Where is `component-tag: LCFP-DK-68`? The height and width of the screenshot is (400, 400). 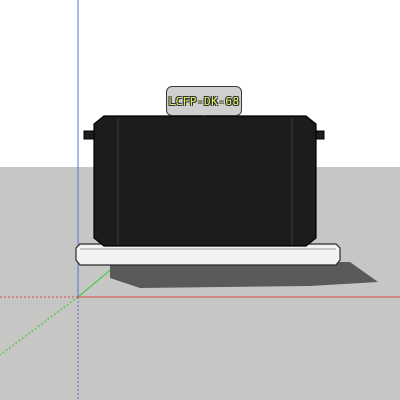
component-tag: LCFP-DK-68 is located at coordinates (204, 101).